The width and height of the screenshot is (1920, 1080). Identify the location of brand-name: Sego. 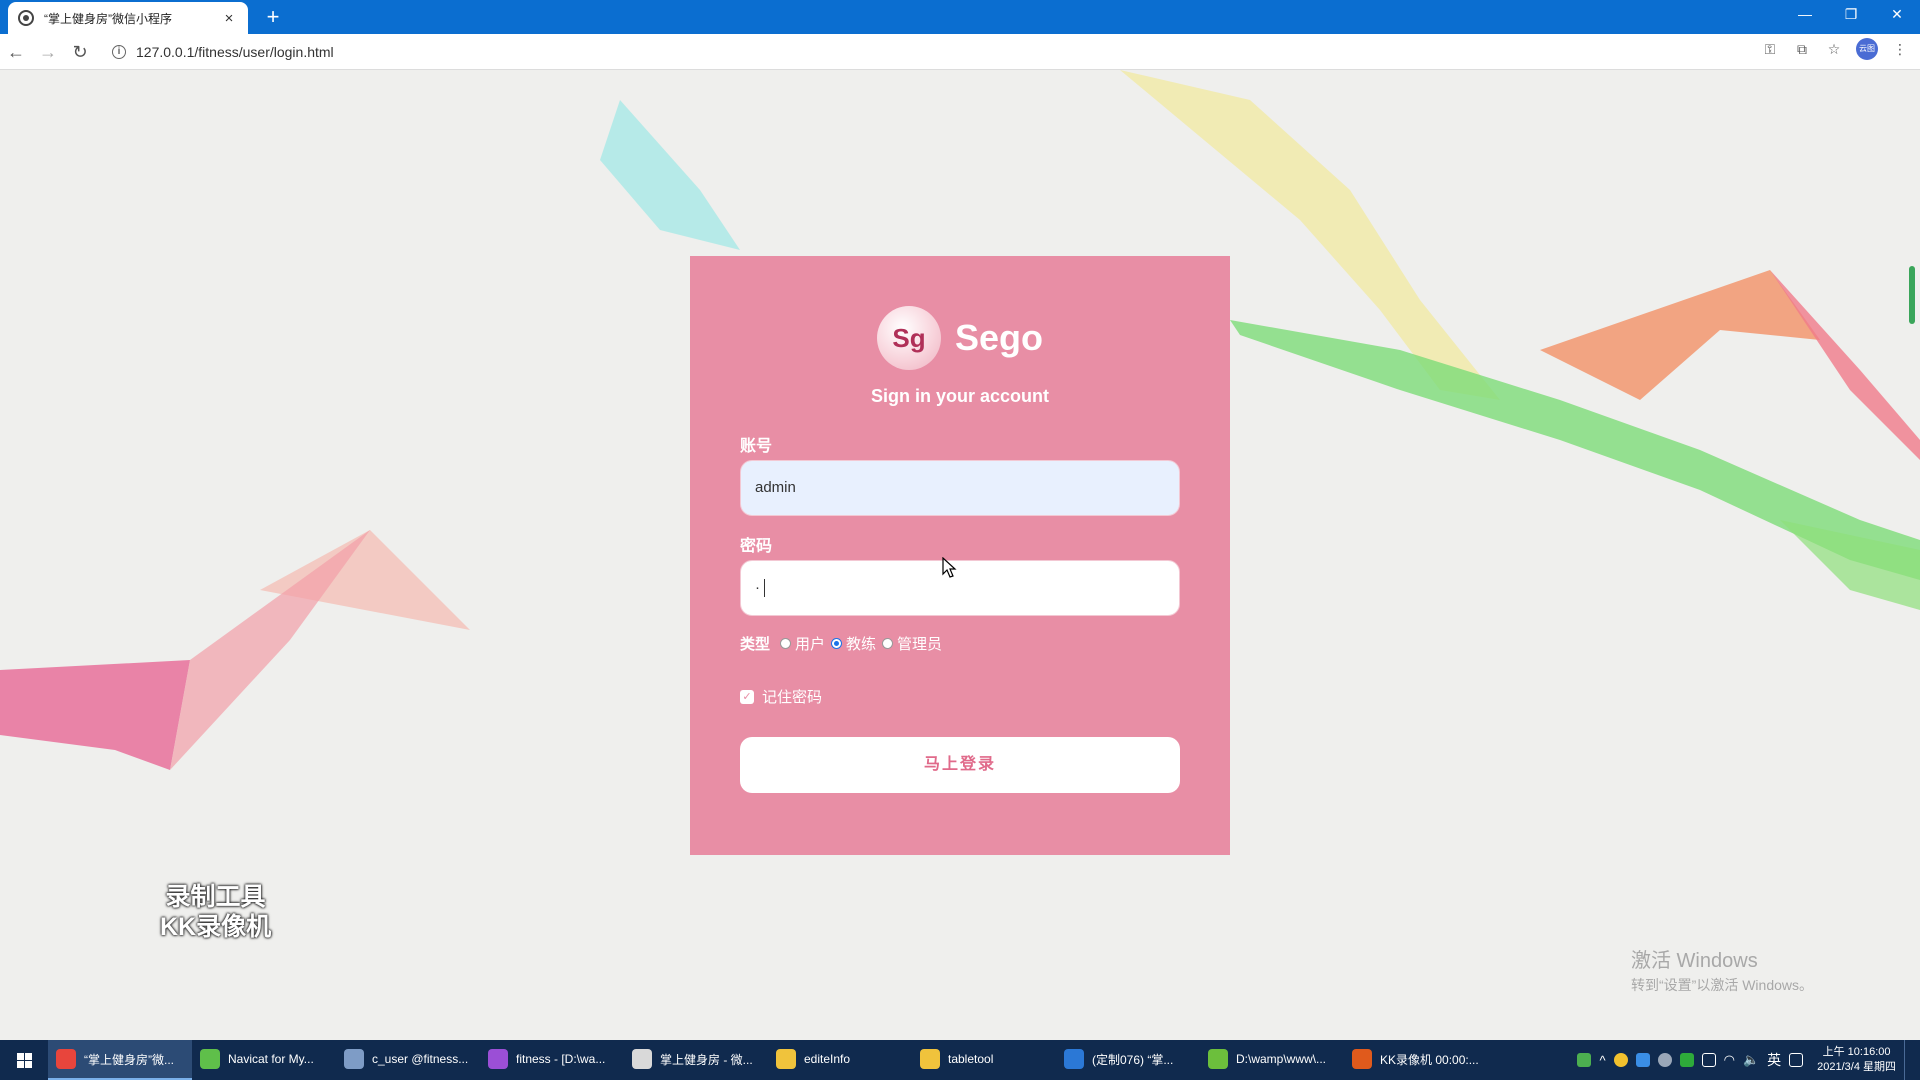
(998, 337).